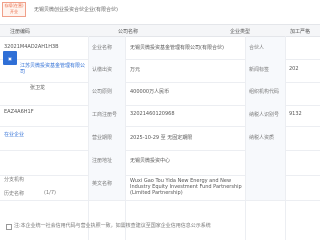 The height and width of the screenshot is (240, 320). I want to click on label-period: 营业期限, so click(102, 138).